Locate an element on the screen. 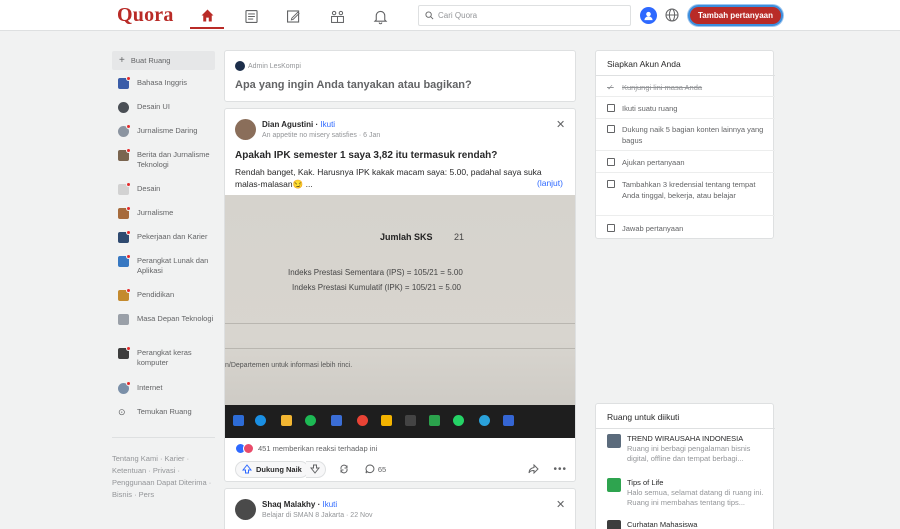 This screenshot has width=900, height=529. share-repost-button is located at coordinates (345, 469).